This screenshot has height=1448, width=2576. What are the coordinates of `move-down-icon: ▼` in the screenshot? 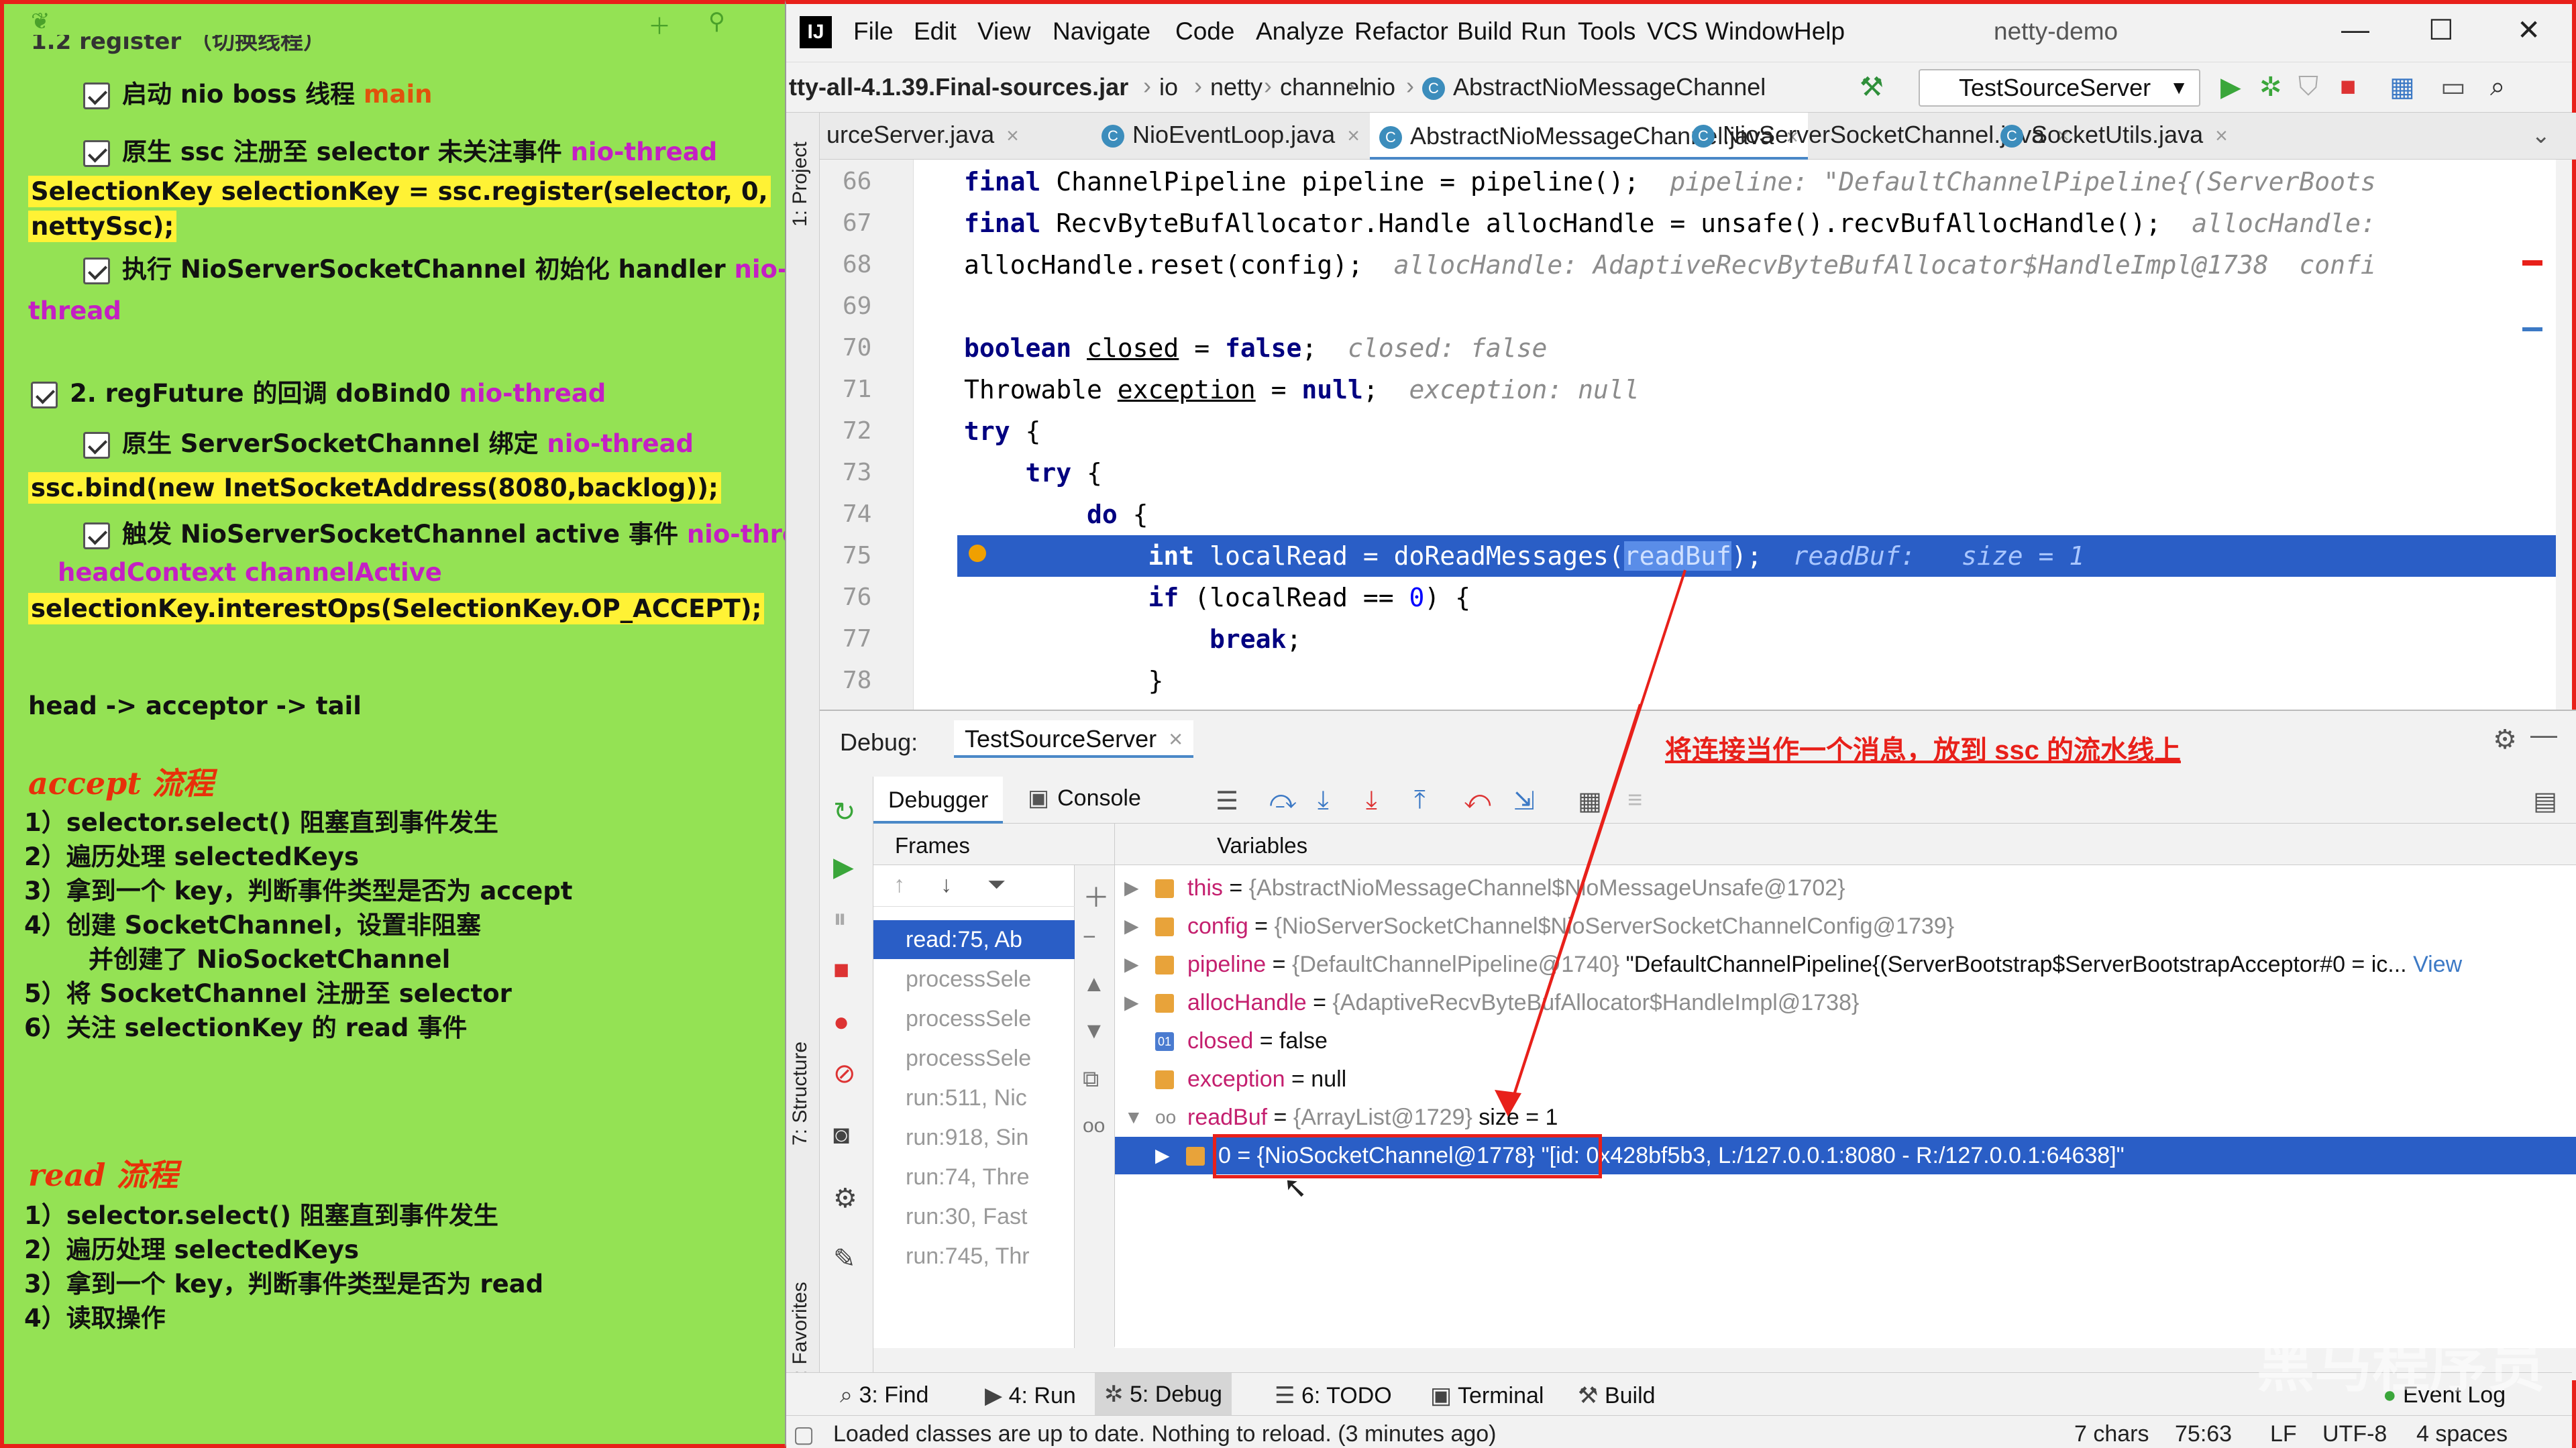 It's located at (1094, 1031).